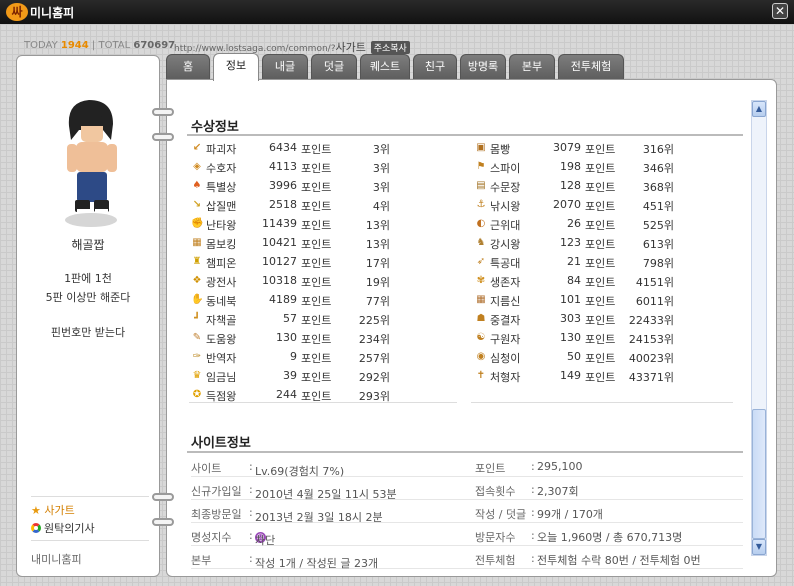 Image resolution: width=794 pixels, height=586 pixels. I want to click on award-rank: 3위, so click(381, 187).